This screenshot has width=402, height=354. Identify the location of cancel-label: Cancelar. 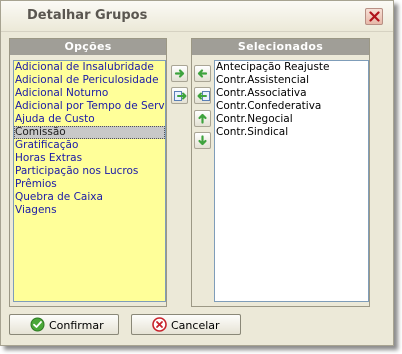
(195, 325).